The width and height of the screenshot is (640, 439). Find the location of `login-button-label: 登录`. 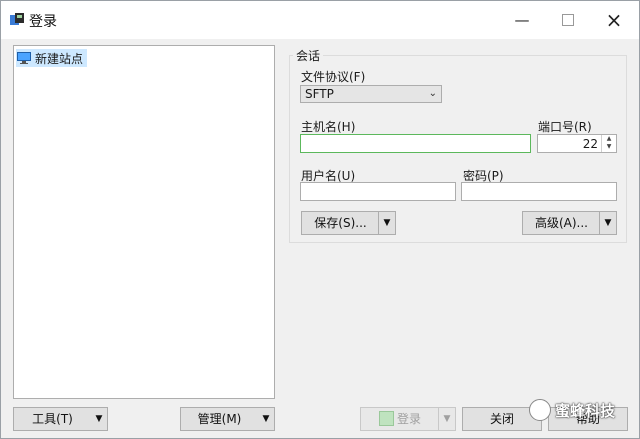

login-button-label: 登录 is located at coordinates (408, 419).